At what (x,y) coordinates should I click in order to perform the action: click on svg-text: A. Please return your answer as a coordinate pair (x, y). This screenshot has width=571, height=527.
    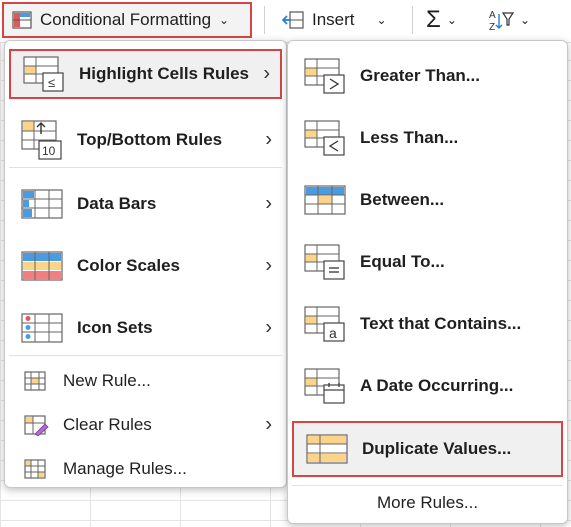
    Looking at the image, I should click on (492, 15).